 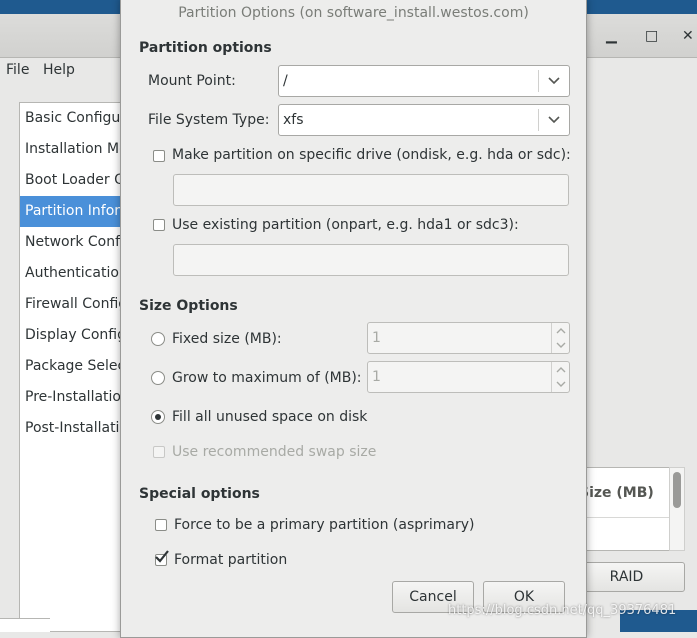 I want to click on close-icon: ✕, so click(x=688, y=36).